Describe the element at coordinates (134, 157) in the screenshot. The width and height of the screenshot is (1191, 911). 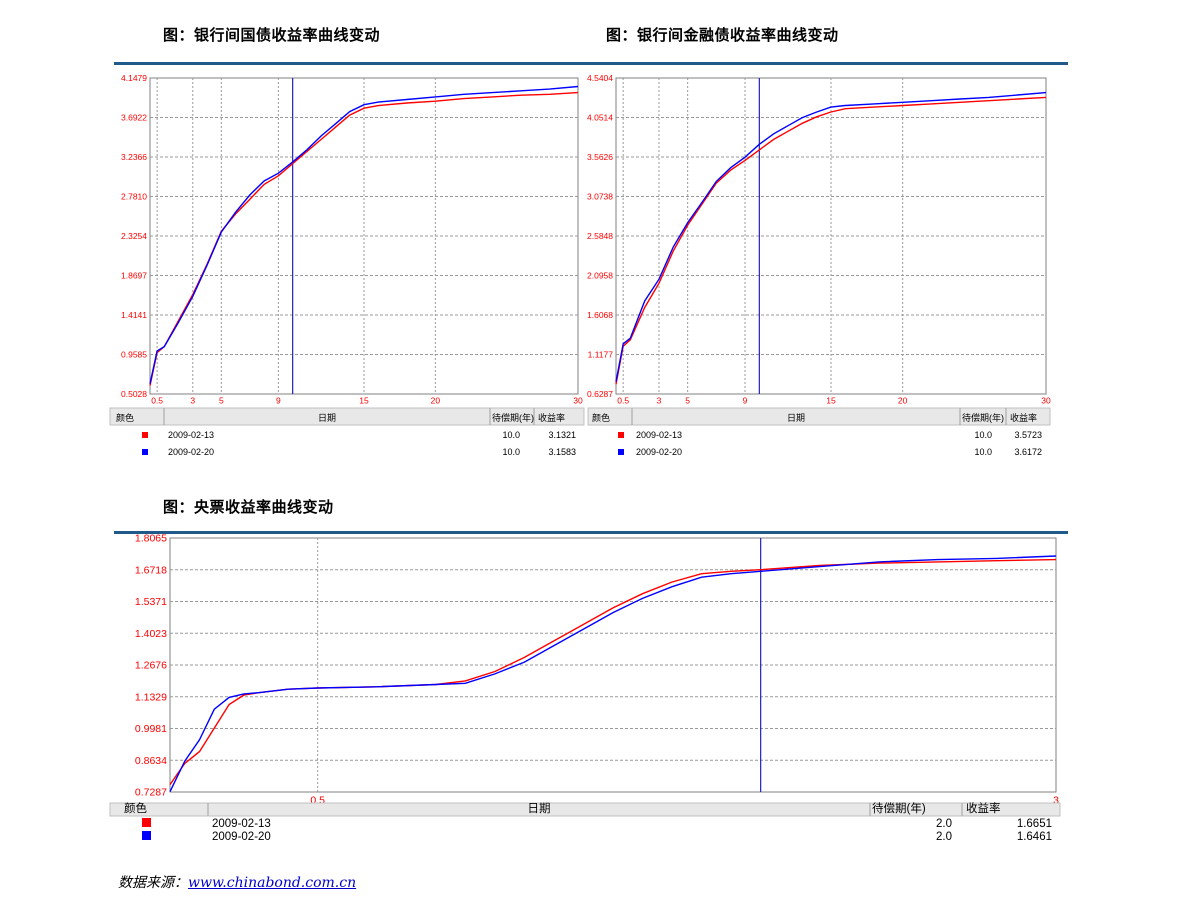
I see `y-tick-label: 3.2366` at that location.